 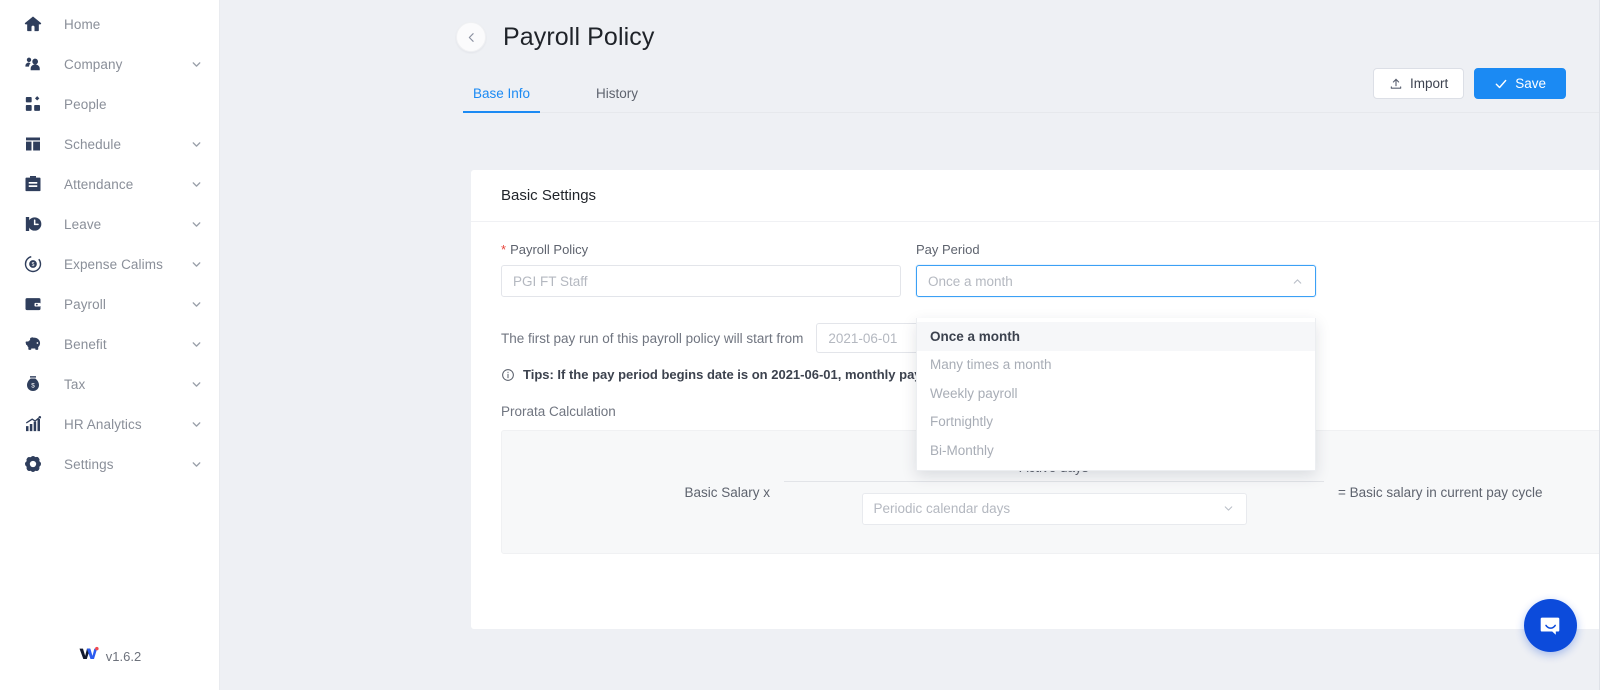 What do you see at coordinates (93, 64) in the screenshot?
I see `sidebar-item-label: Company` at bounding box center [93, 64].